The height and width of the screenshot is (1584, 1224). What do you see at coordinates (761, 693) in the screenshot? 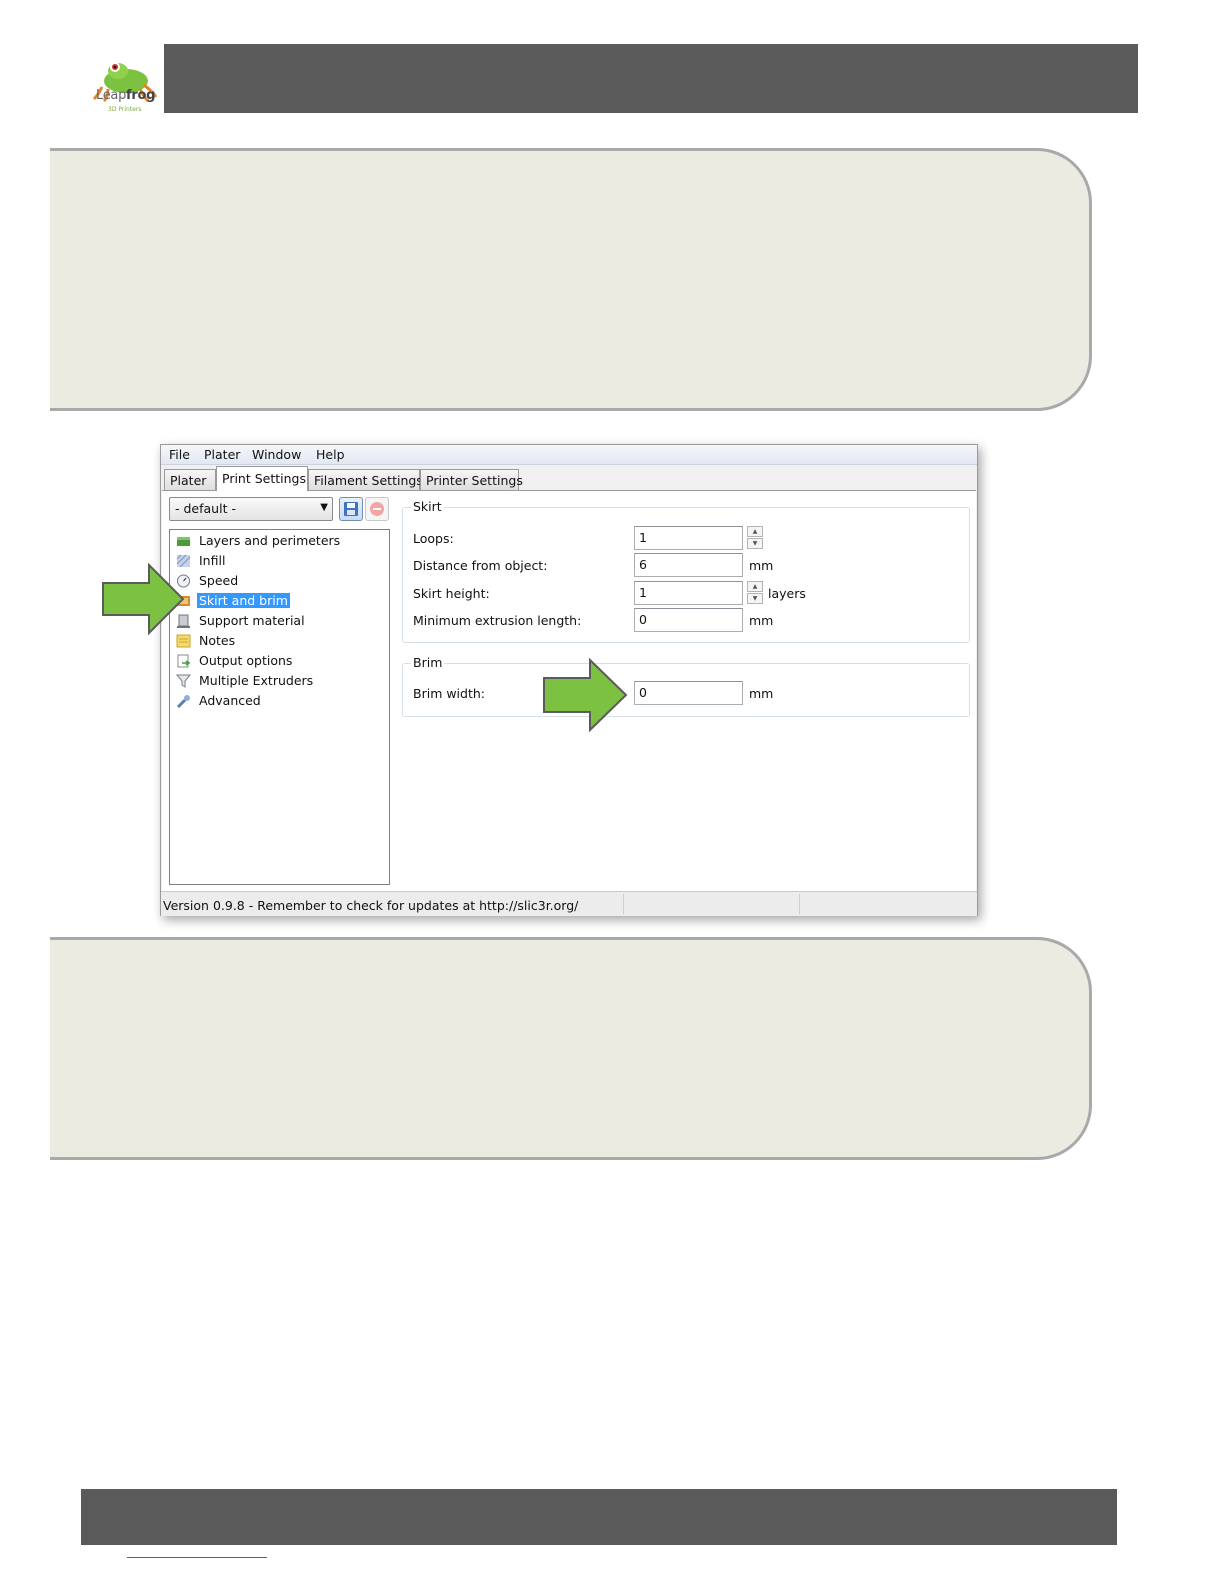
I see `brim-width-unit: mm` at bounding box center [761, 693].